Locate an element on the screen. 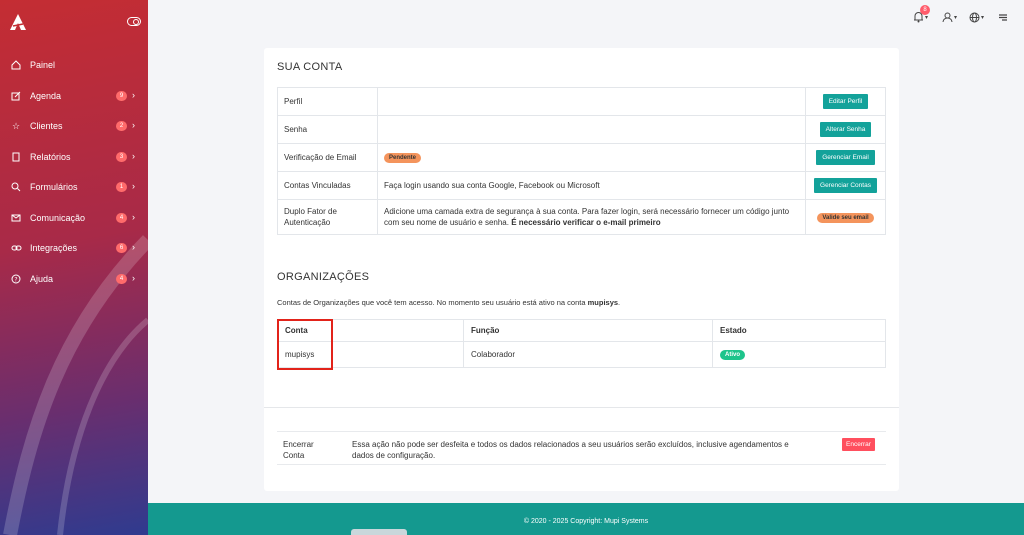 The width and height of the screenshot is (1024, 535). sidebar-item-label: Formulários is located at coordinates (54, 187).